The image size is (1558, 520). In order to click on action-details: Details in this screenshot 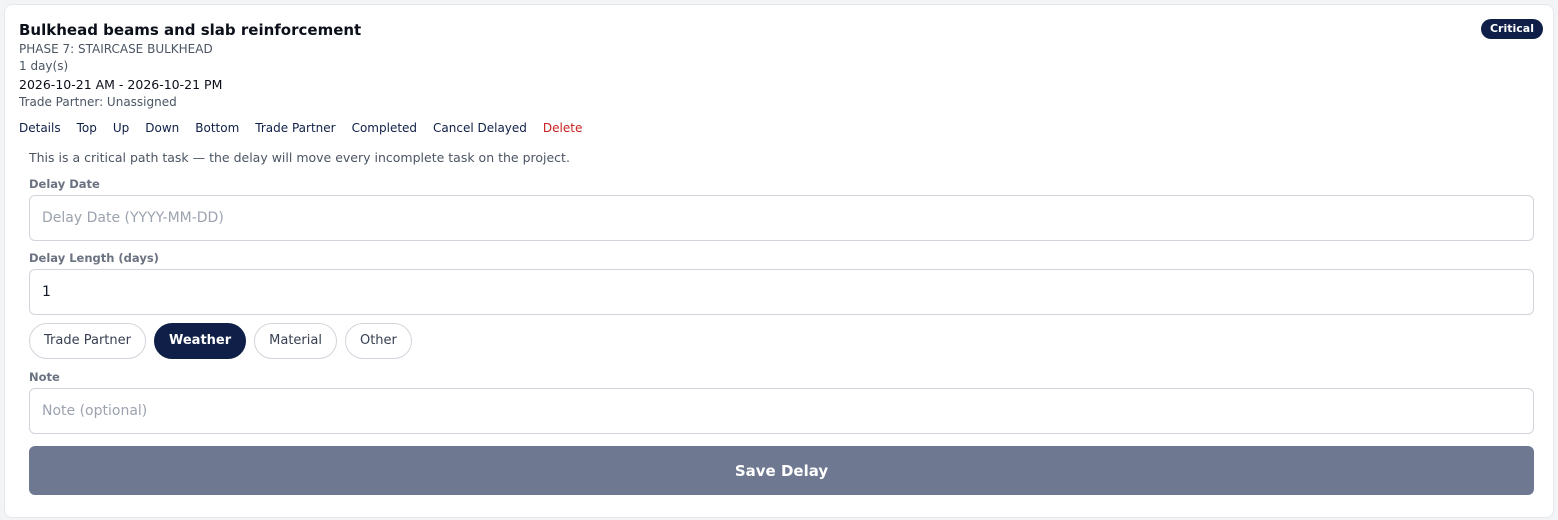, I will do `click(40, 128)`.